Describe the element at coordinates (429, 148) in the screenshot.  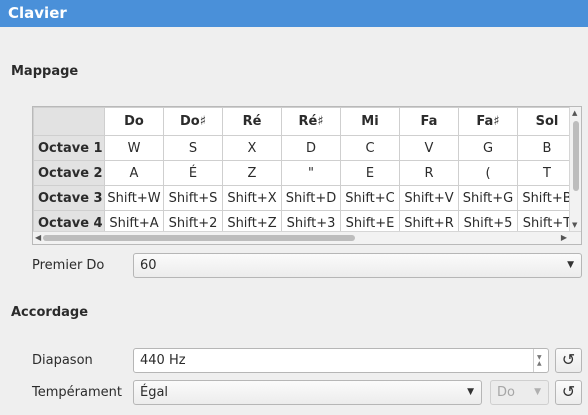
I see `key-cell: V` at that location.